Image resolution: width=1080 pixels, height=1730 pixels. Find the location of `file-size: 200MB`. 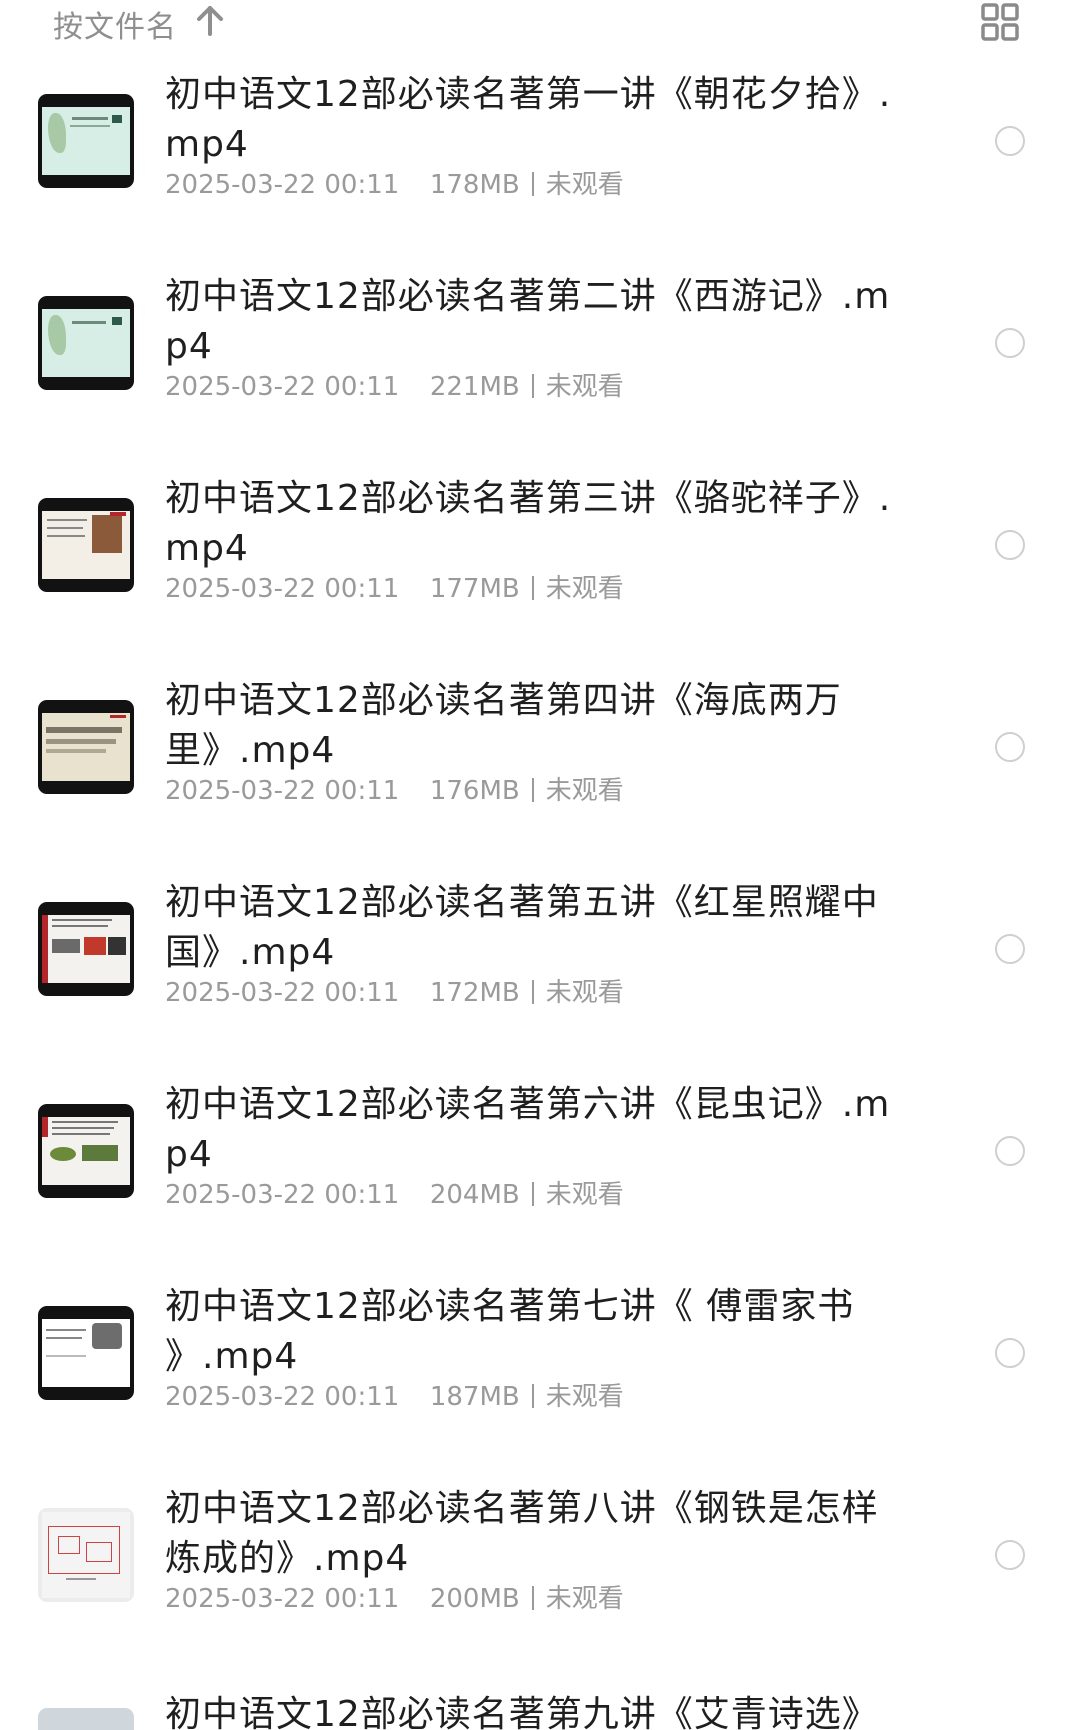

file-size: 200MB is located at coordinates (474, 1599).